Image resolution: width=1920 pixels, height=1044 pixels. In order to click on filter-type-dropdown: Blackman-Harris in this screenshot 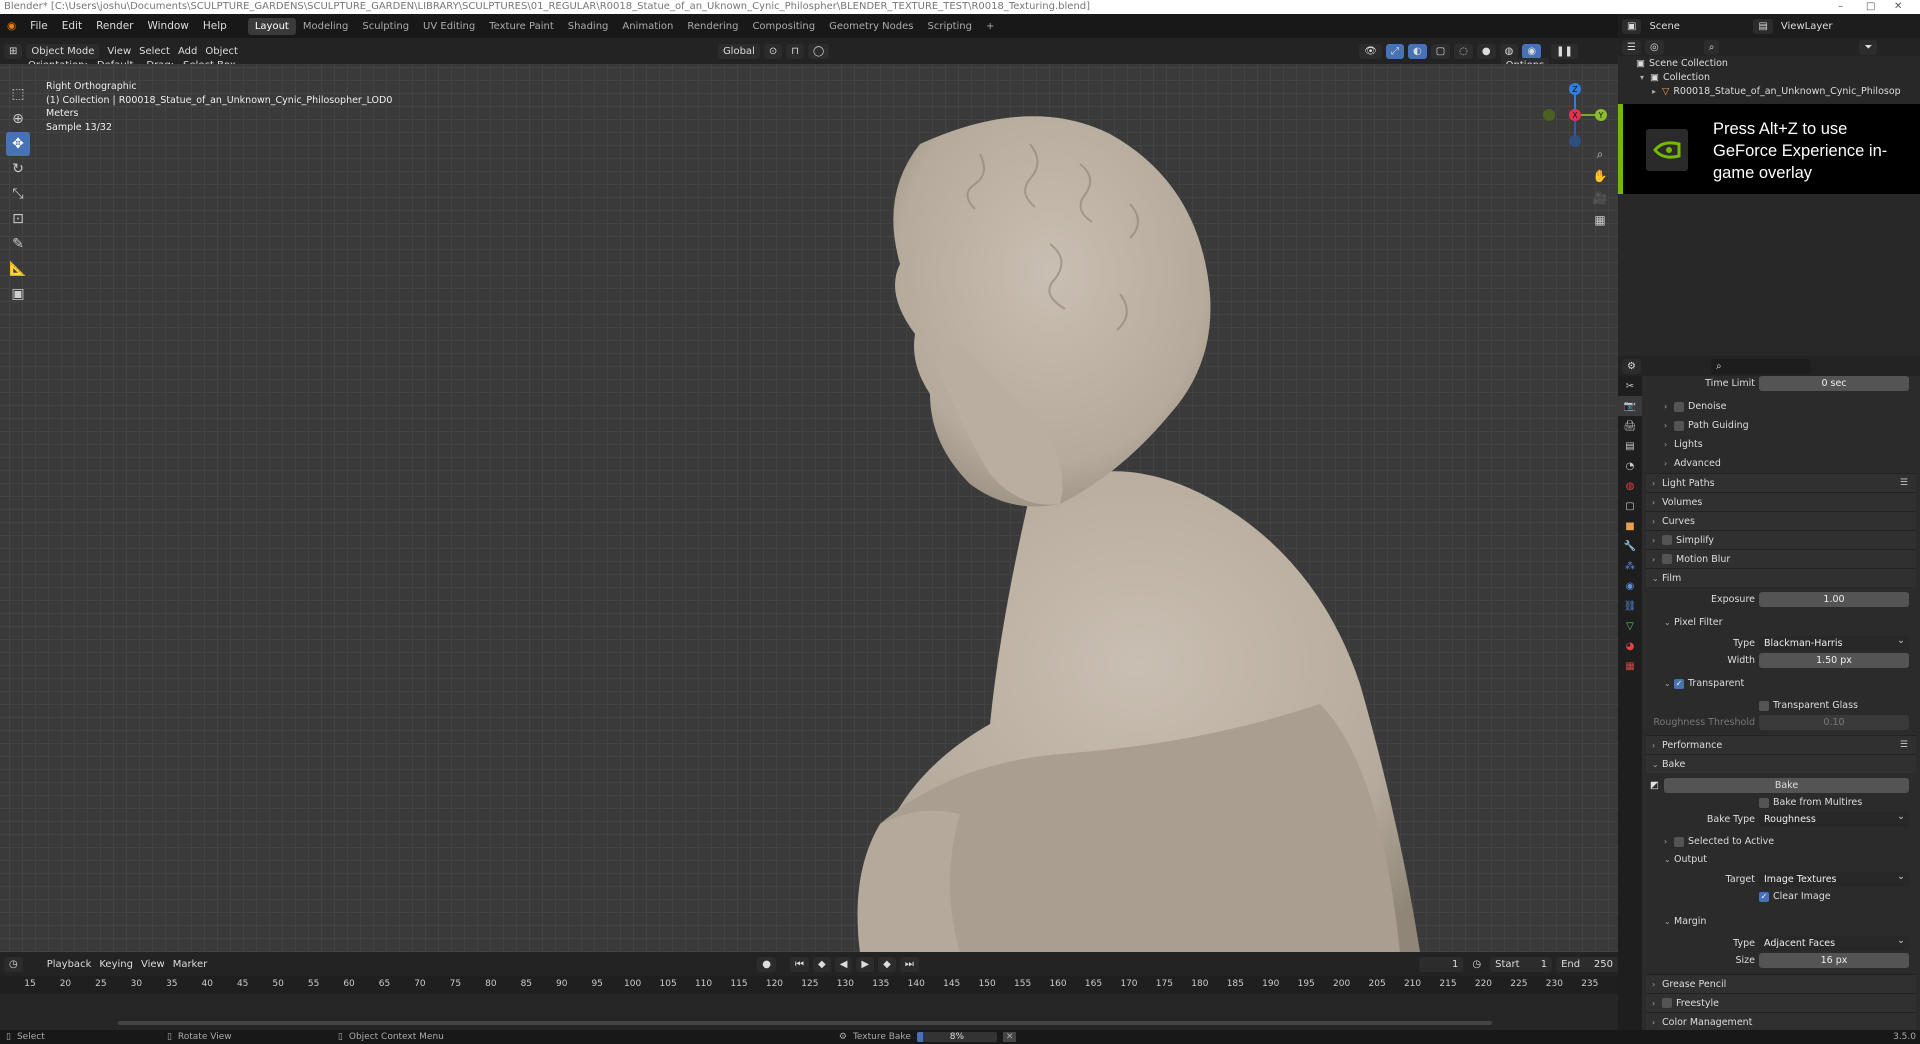, I will do `click(1834, 642)`.